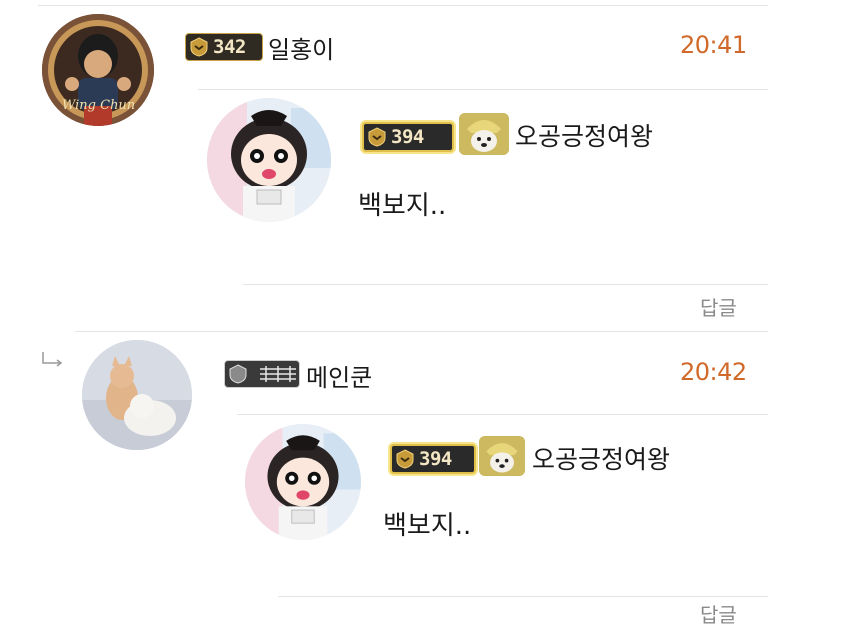  I want to click on comment-time: 20:41, so click(713, 45).